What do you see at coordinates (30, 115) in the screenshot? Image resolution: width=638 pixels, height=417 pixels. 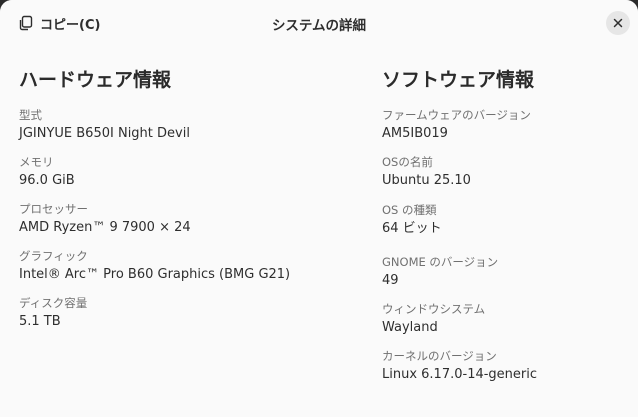 I see `field-label: 型式` at bounding box center [30, 115].